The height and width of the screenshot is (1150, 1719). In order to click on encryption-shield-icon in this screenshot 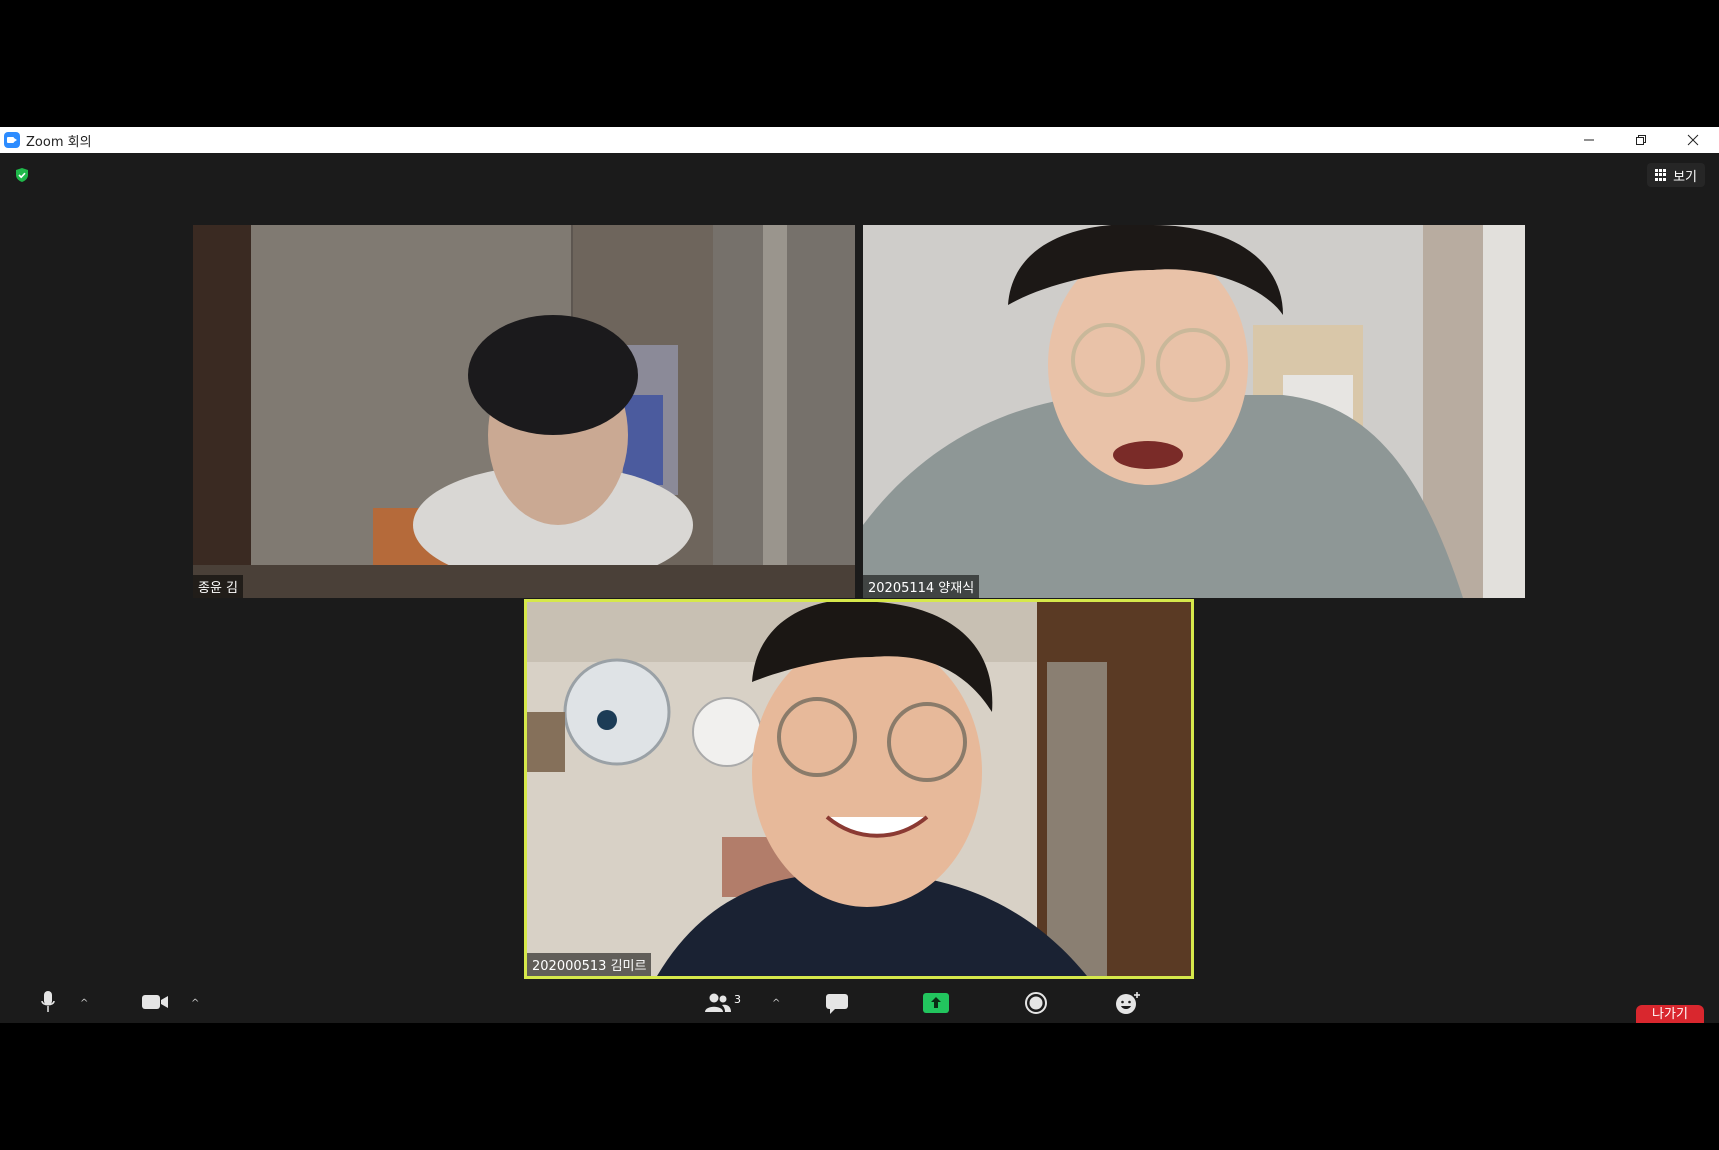, I will do `click(22, 175)`.